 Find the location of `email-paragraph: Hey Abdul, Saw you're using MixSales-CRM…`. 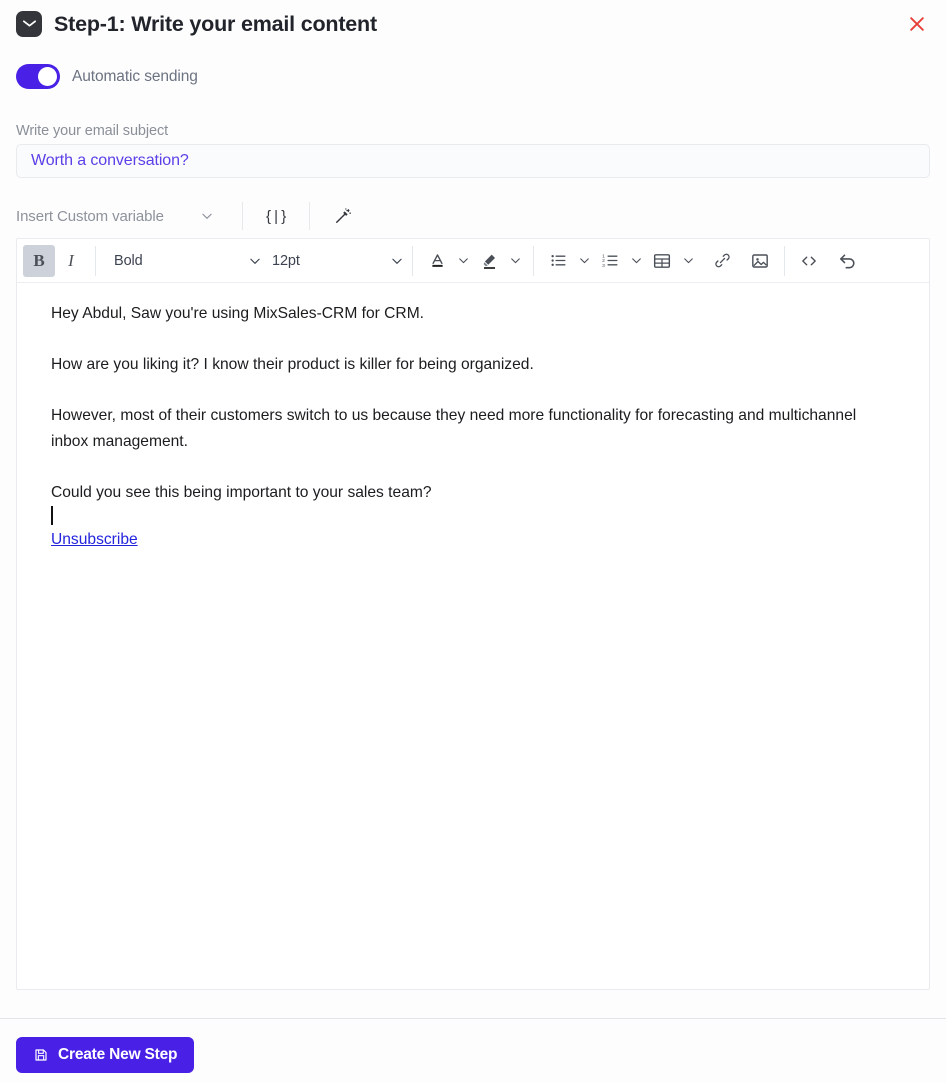

email-paragraph: Hey Abdul, Saw you're using MixSales-CRM… is located at coordinates (238, 313).